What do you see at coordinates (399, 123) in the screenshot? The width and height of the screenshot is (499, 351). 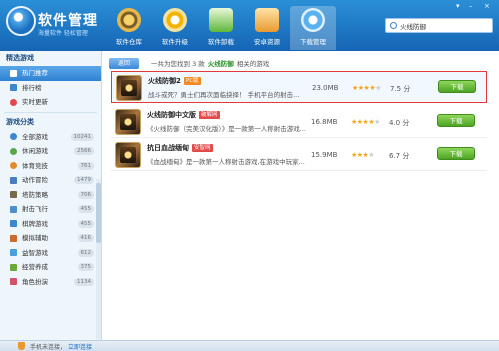 I see `game-score: 4.0 分` at bounding box center [399, 123].